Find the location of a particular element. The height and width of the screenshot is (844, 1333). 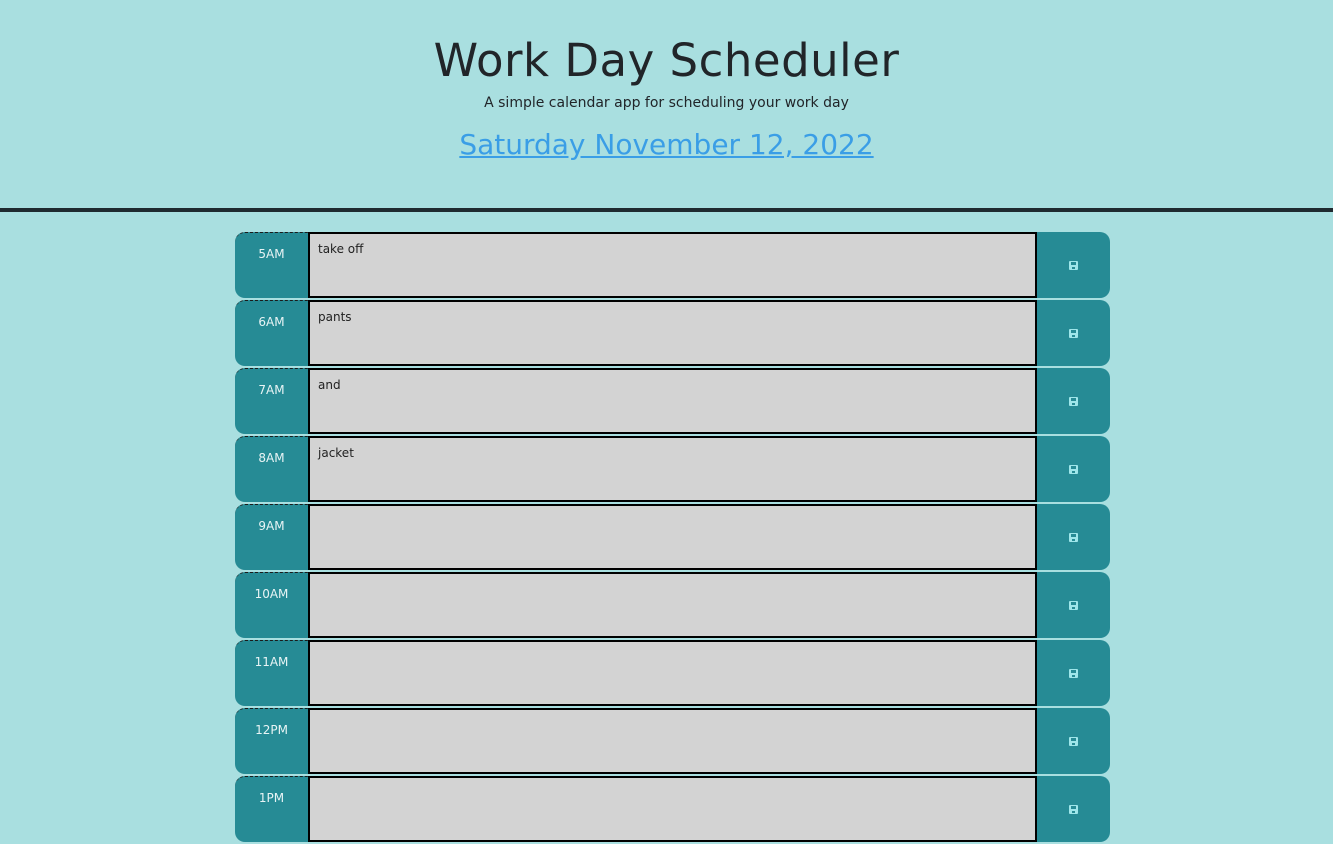

time-block-7am: 7AM and is located at coordinates (672, 401).